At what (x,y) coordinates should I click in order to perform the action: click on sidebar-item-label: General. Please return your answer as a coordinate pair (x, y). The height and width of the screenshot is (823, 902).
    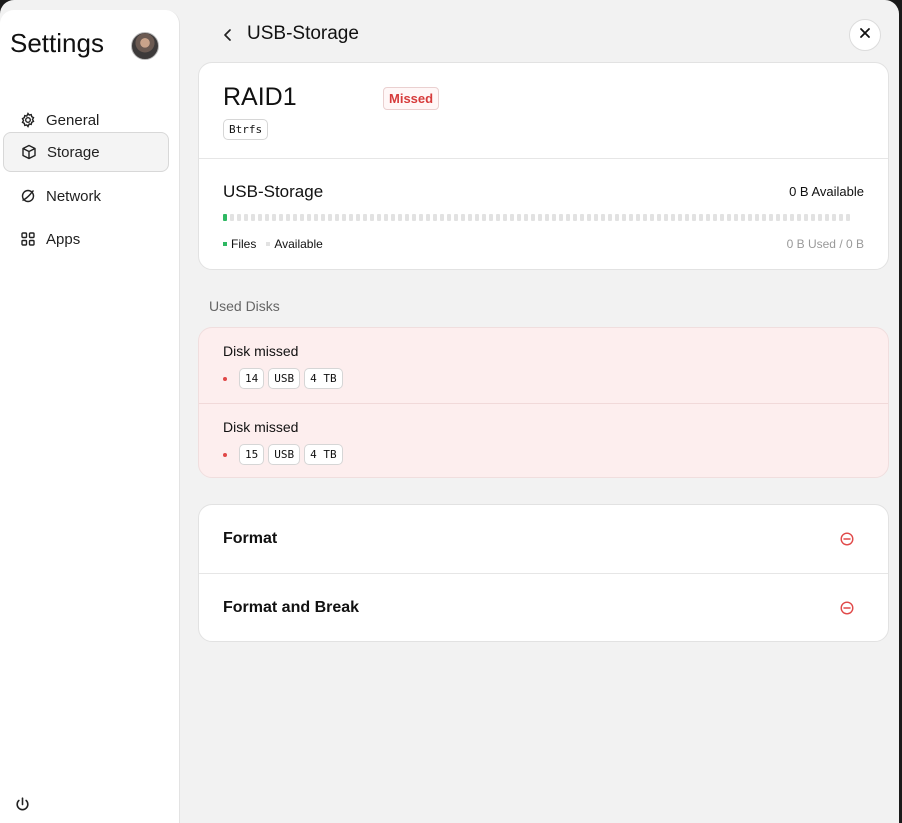
    Looking at the image, I should click on (73, 120).